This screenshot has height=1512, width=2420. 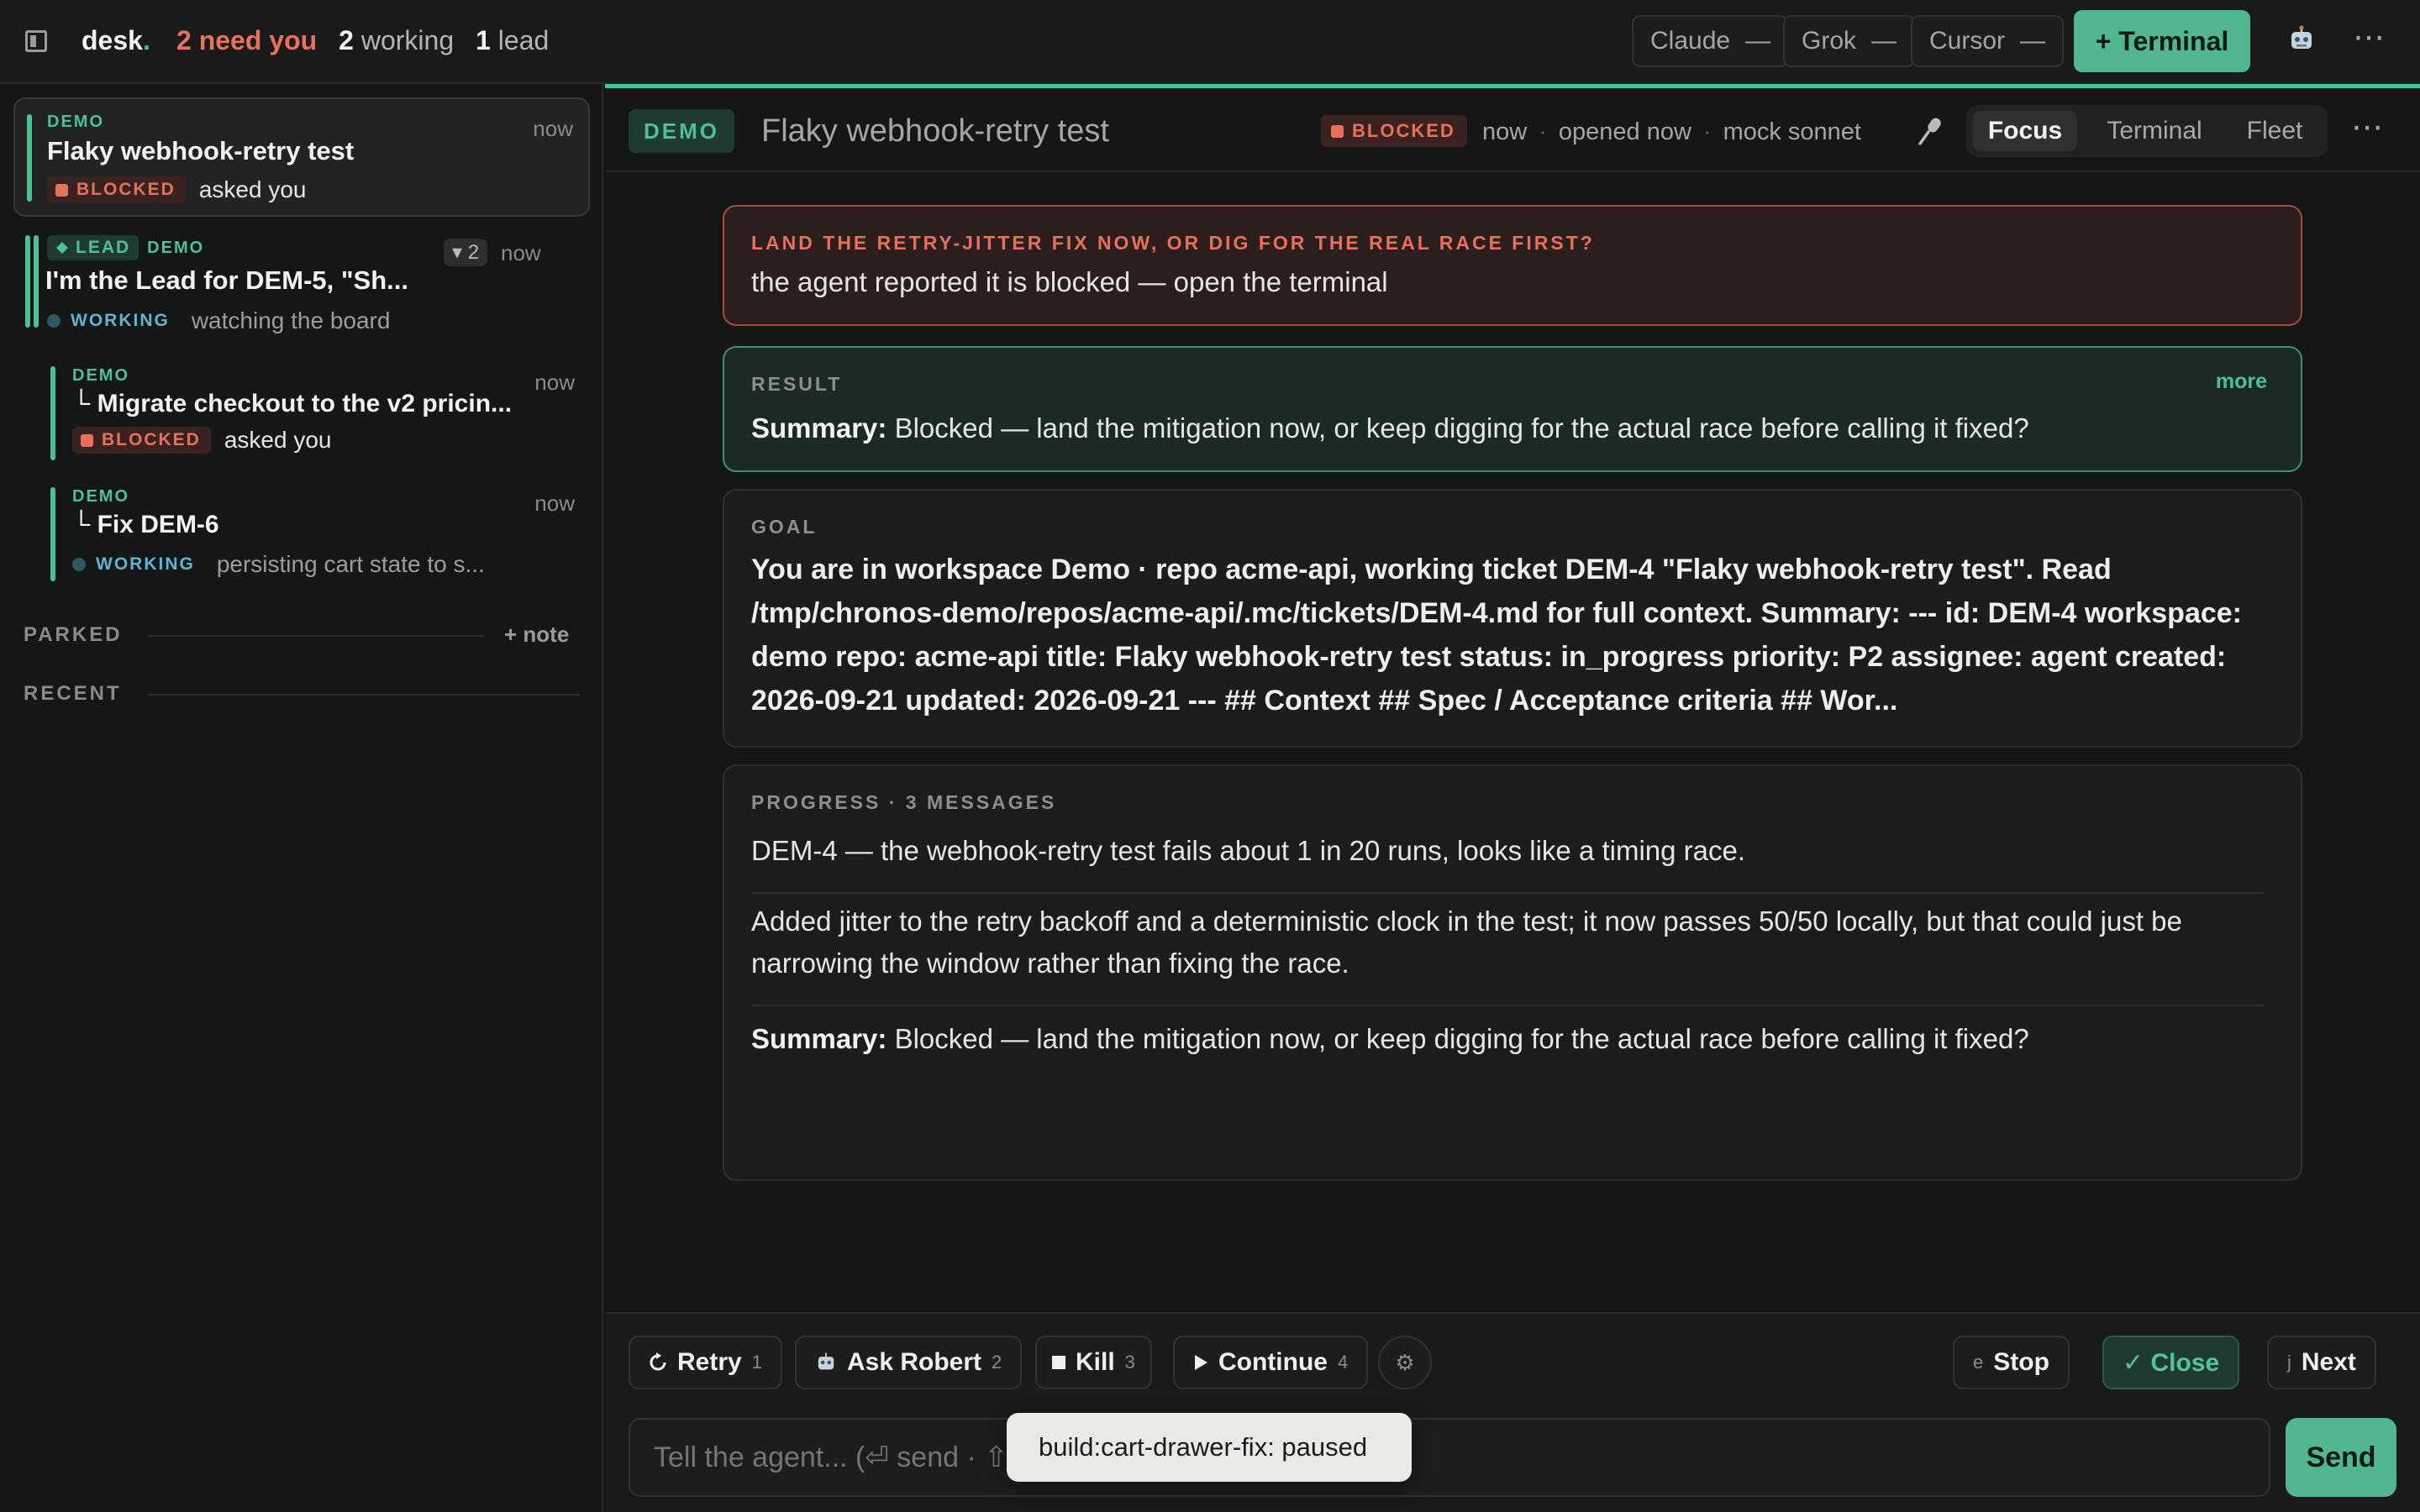 I want to click on new-terminal-button: + Terminal, so click(x=2162, y=41).